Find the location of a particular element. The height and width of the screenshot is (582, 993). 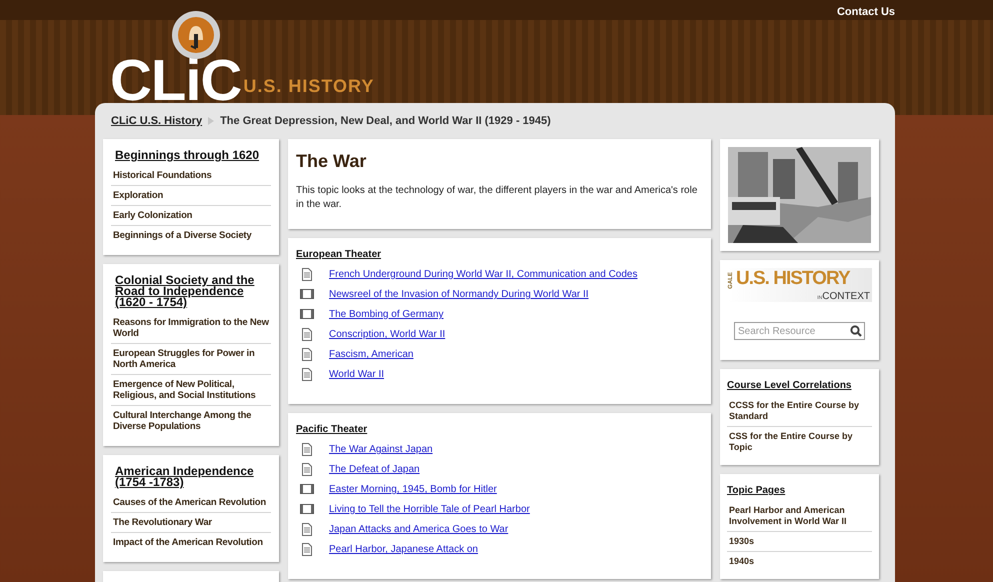

resource-link: The Defeat of Japan is located at coordinates (374, 469).